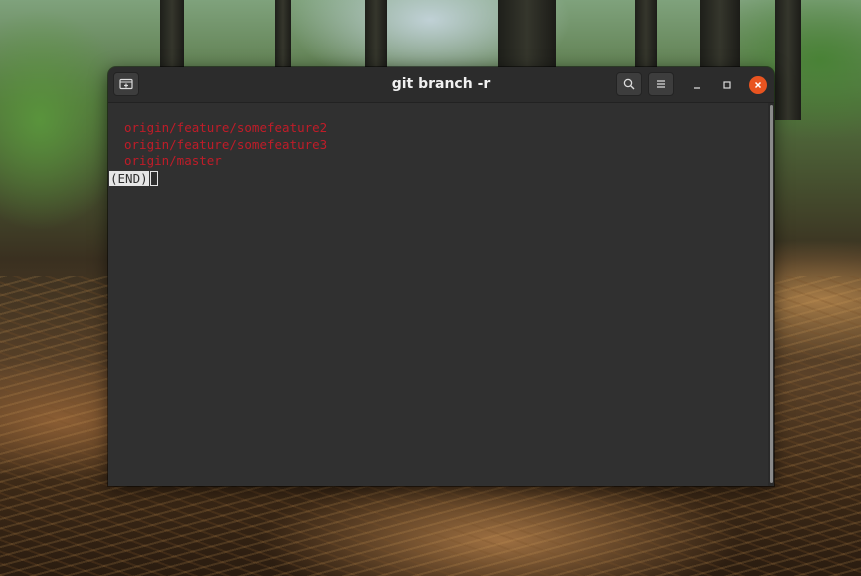  Describe the element at coordinates (129, 178) in the screenshot. I see `pager-end-marker: (END)` at that location.